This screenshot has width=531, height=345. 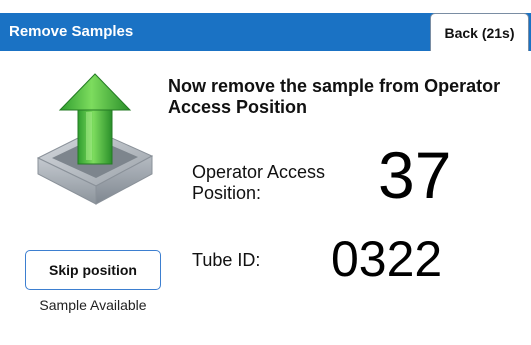 I want to click on tray-upload-arrow-icon, so click(x=95, y=139).